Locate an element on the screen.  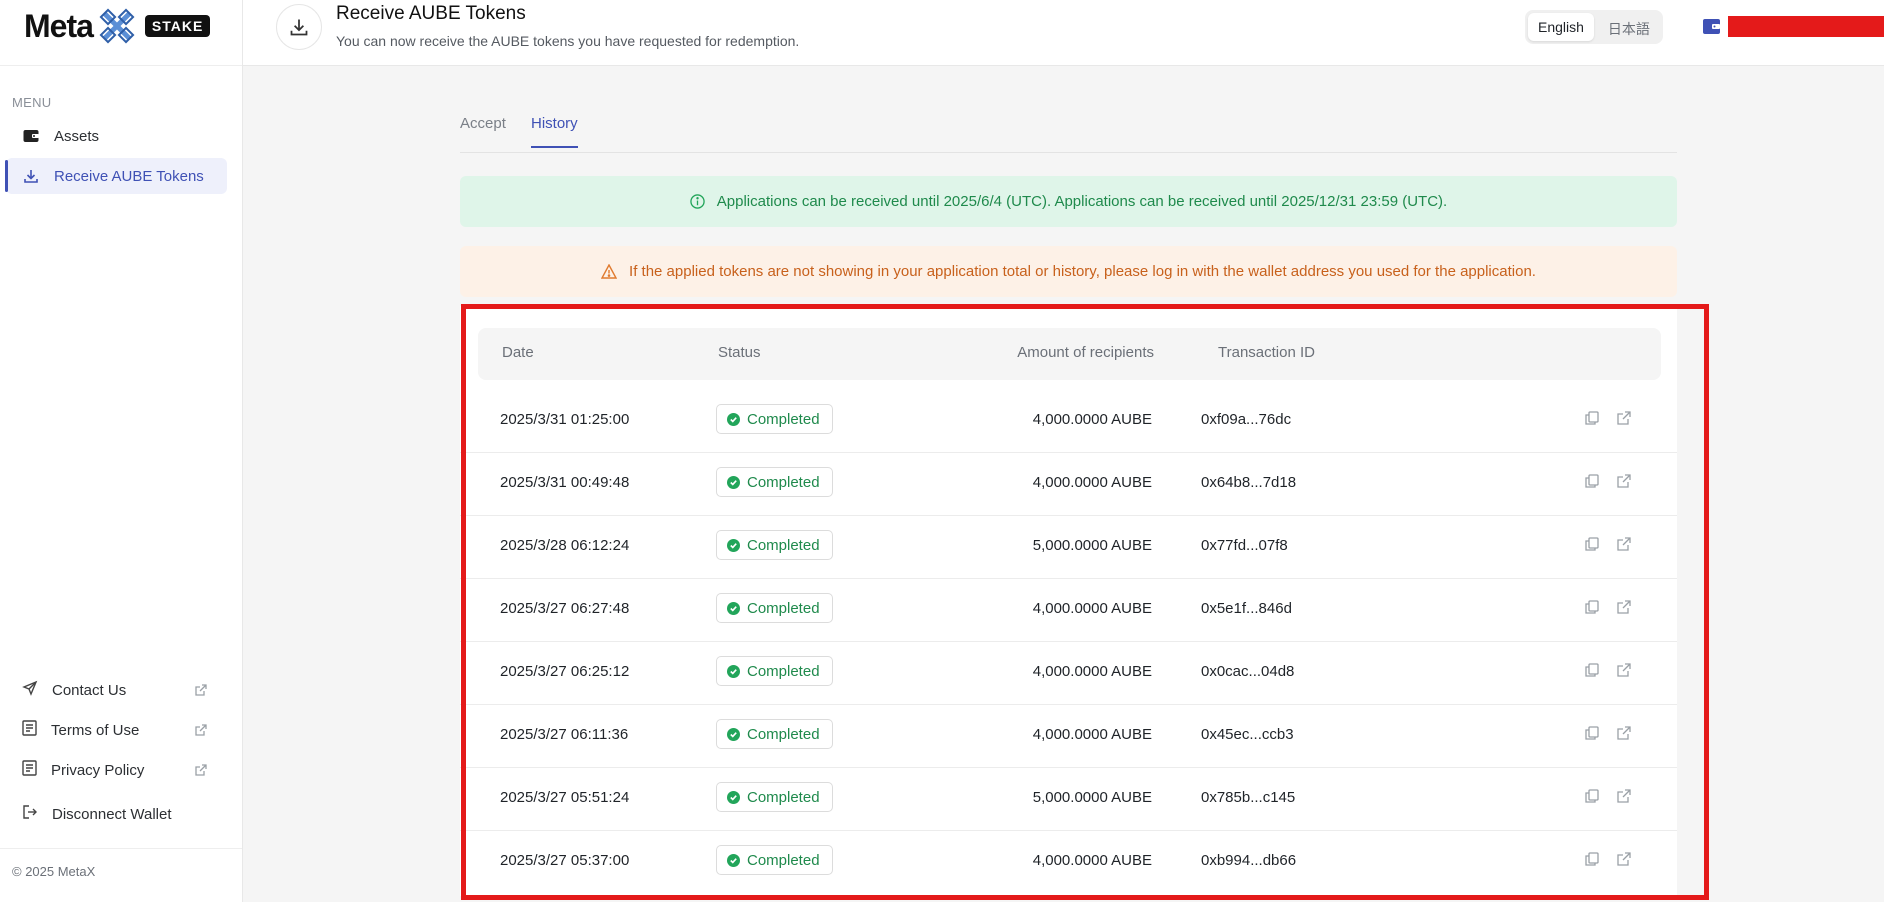
tab-accept: Accept is located at coordinates (483, 130).